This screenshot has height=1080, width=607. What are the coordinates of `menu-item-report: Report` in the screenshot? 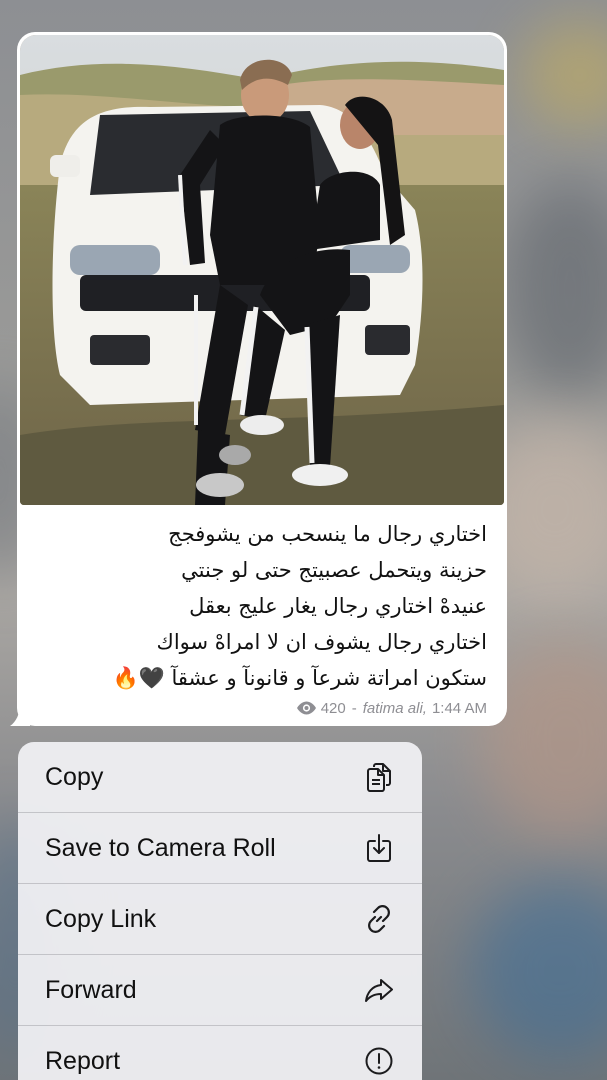 It's located at (220, 1053).